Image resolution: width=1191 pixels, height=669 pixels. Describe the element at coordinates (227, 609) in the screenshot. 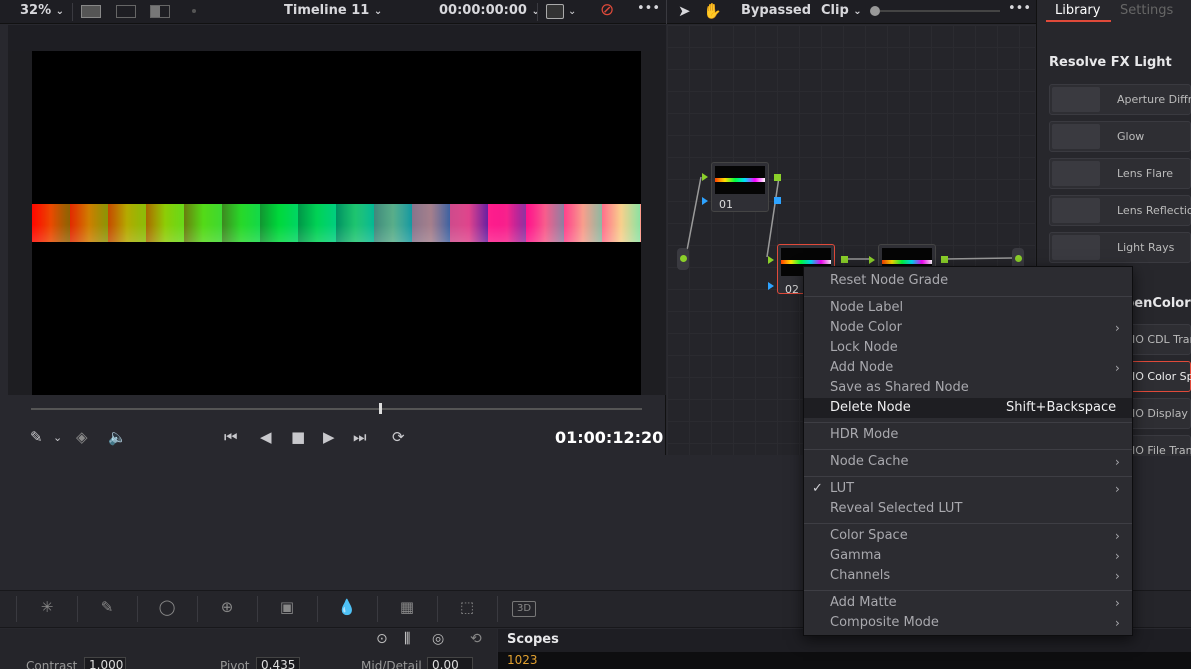

I see `tracker-icon: ⊕` at that location.